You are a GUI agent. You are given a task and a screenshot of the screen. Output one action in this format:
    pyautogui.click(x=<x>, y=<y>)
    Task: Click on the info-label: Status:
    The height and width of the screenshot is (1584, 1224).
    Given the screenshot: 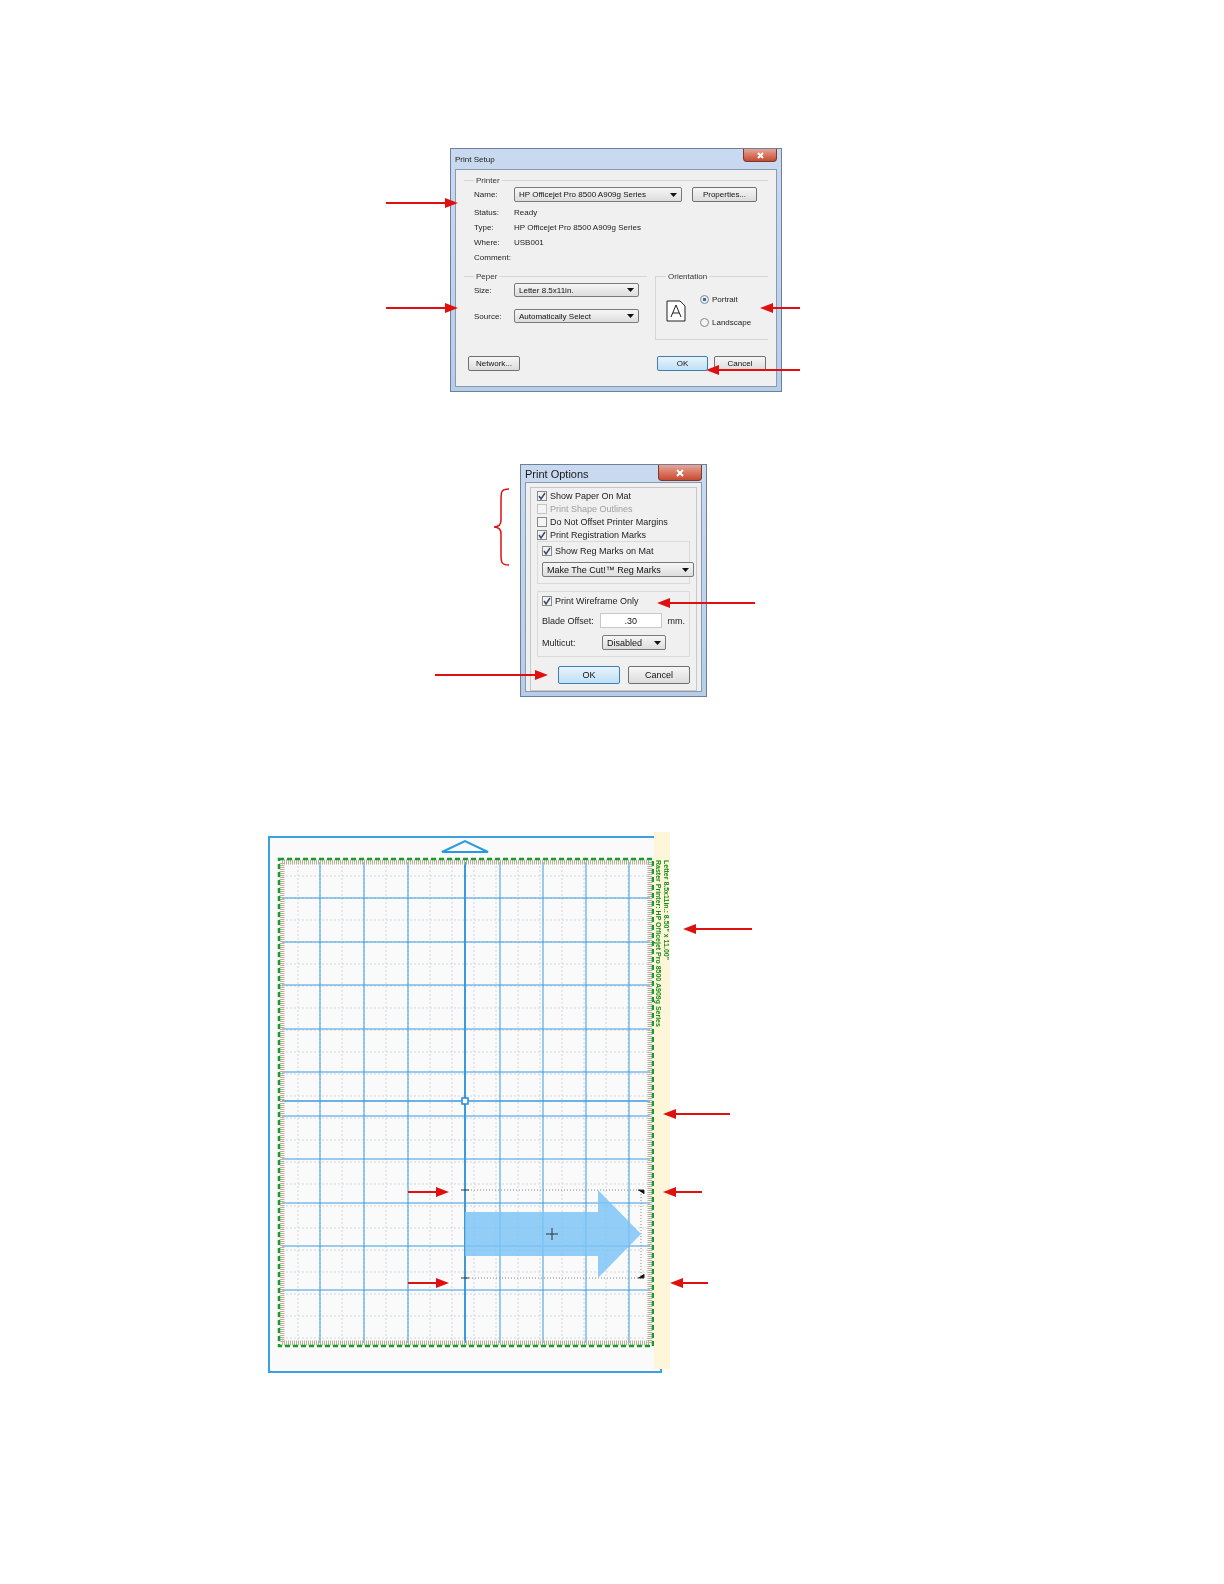 What is the action you would take?
    pyautogui.click(x=487, y=212)
    